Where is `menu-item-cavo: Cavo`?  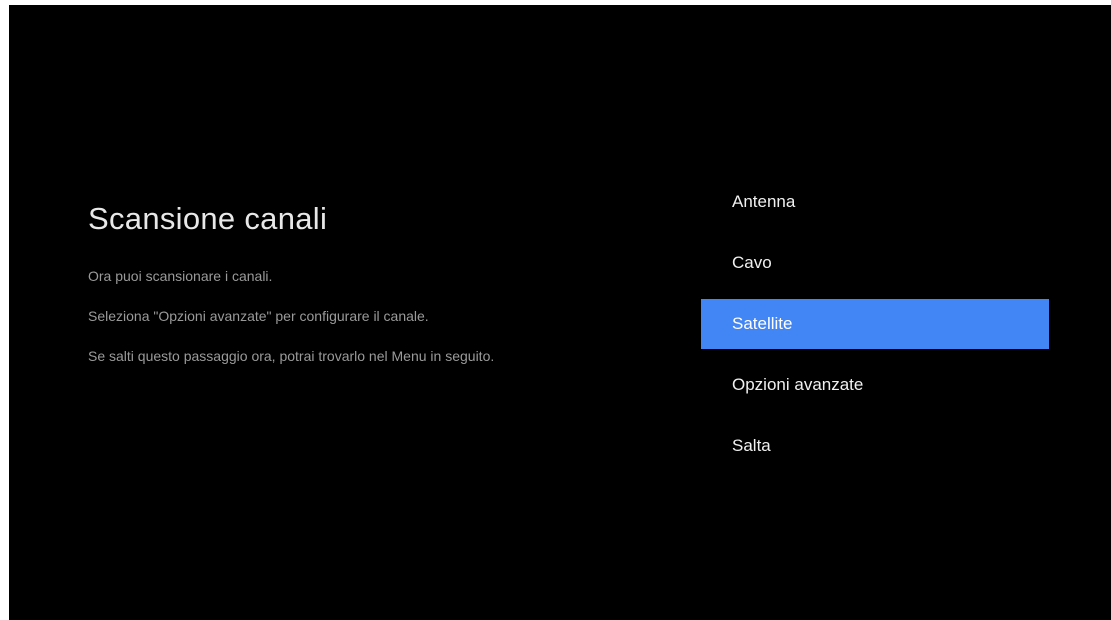 menu-item-cavo: Cavo is located at coordinates (875, 263).